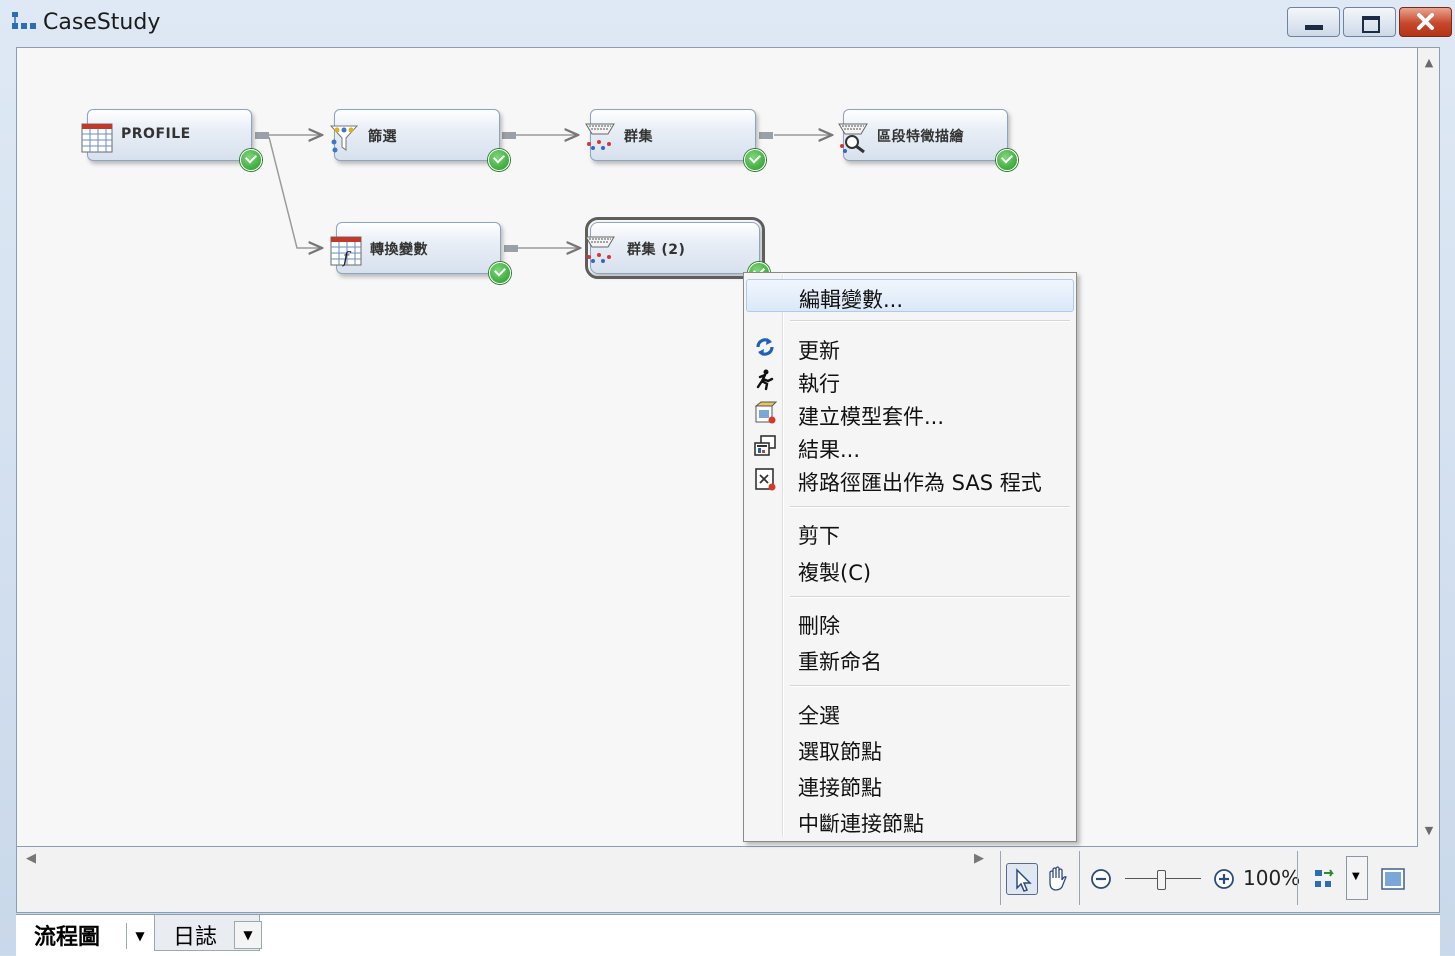  I want to click on menu-item-export-path-sas: 將路徑匯出作為 SAS 程式, so click(910, 479).